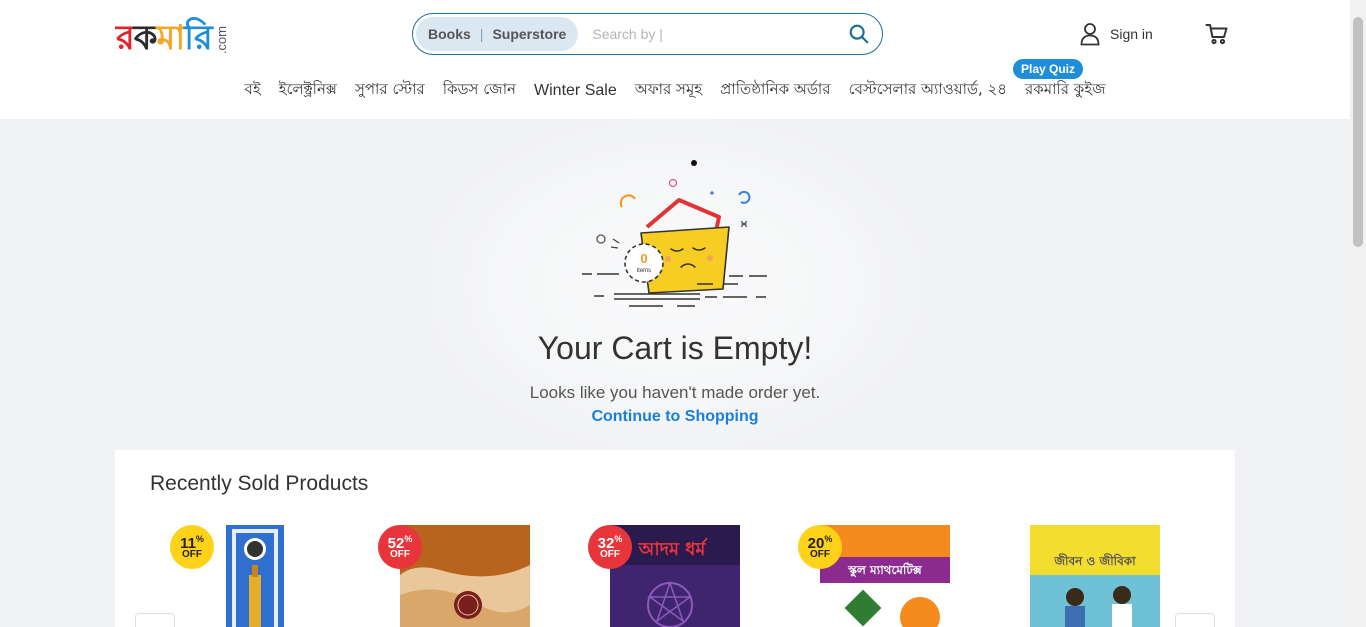  I want to click on cart-count-label: items, so click(644, 271).